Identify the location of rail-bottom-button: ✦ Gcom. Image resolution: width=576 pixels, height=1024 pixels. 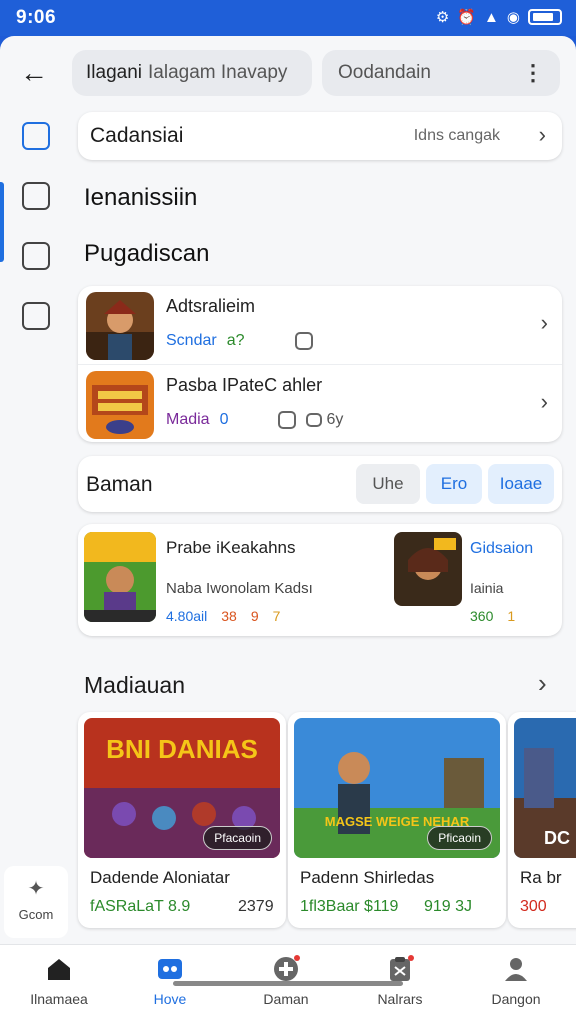
(36, 902).